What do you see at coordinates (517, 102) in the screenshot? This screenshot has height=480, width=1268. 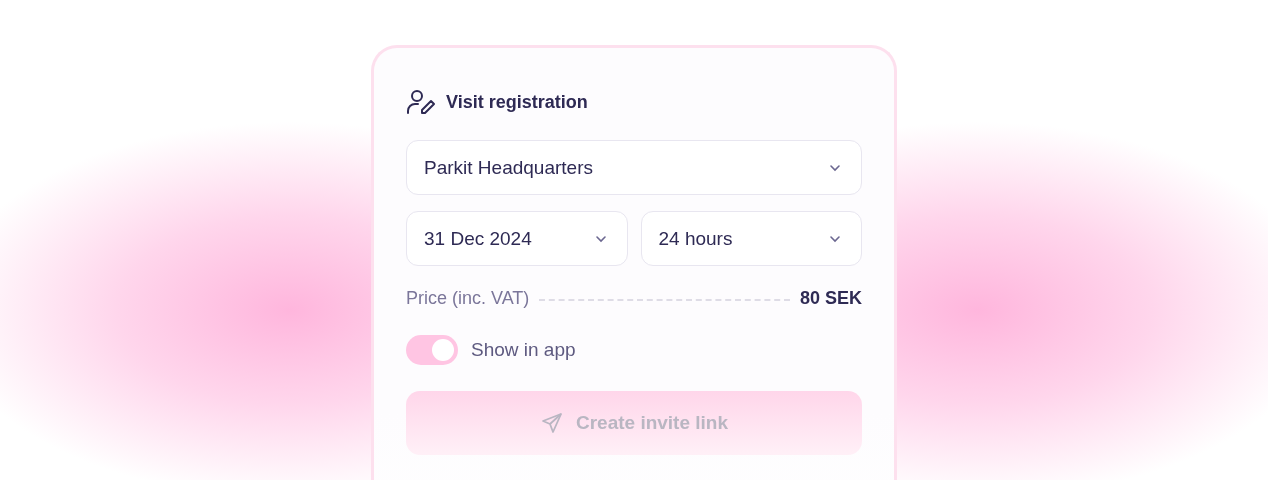 I see `card-title: Visit registration` at bounding box center [517, 102].